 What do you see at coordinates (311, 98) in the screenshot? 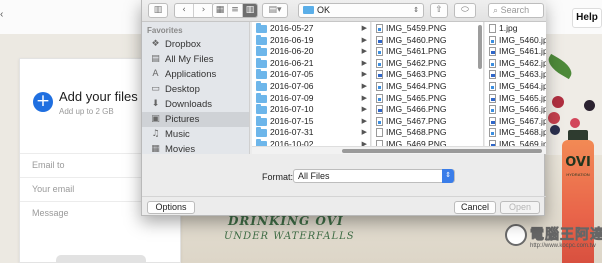
I see `folder-row: 2016-07-09 ▶` at bounding box center [311, 98].